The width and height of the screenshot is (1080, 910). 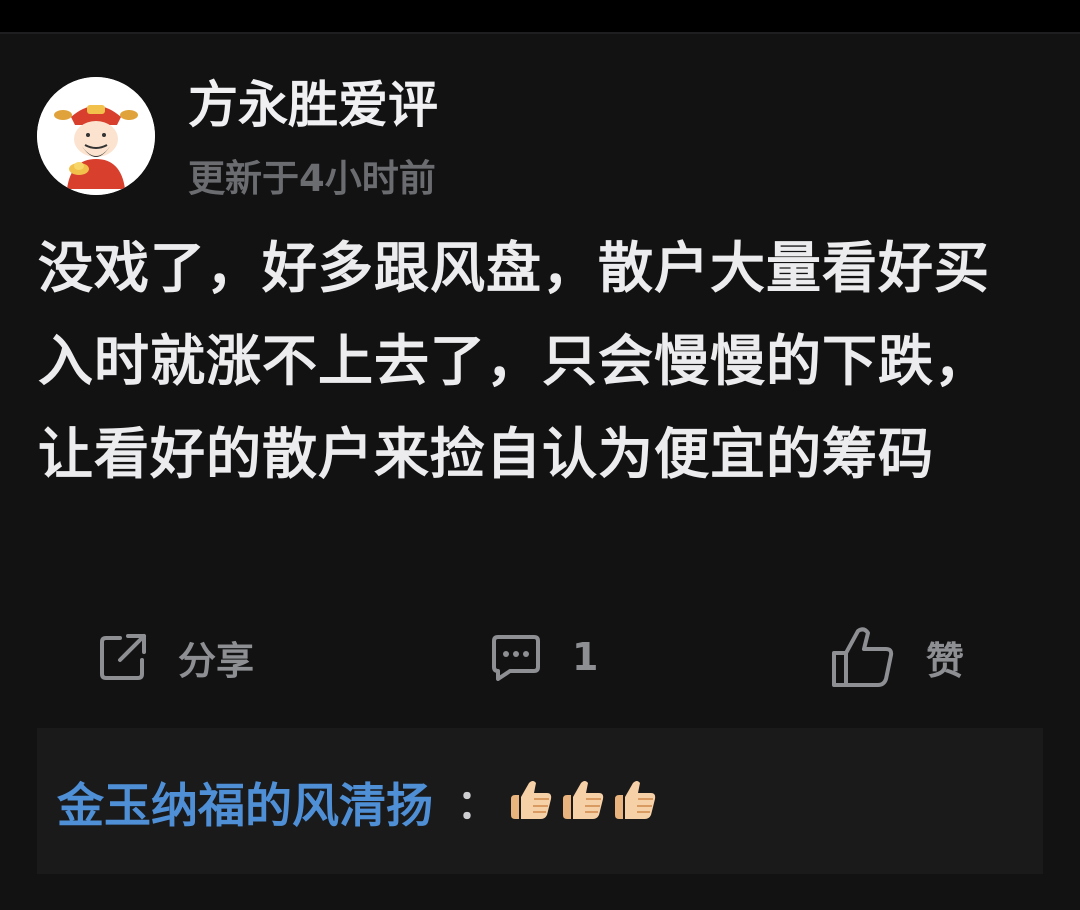 What do you see at coordinates (544, 657) in the screenshot?
I see `comment-button: 1` at bounding box center [544, 657].